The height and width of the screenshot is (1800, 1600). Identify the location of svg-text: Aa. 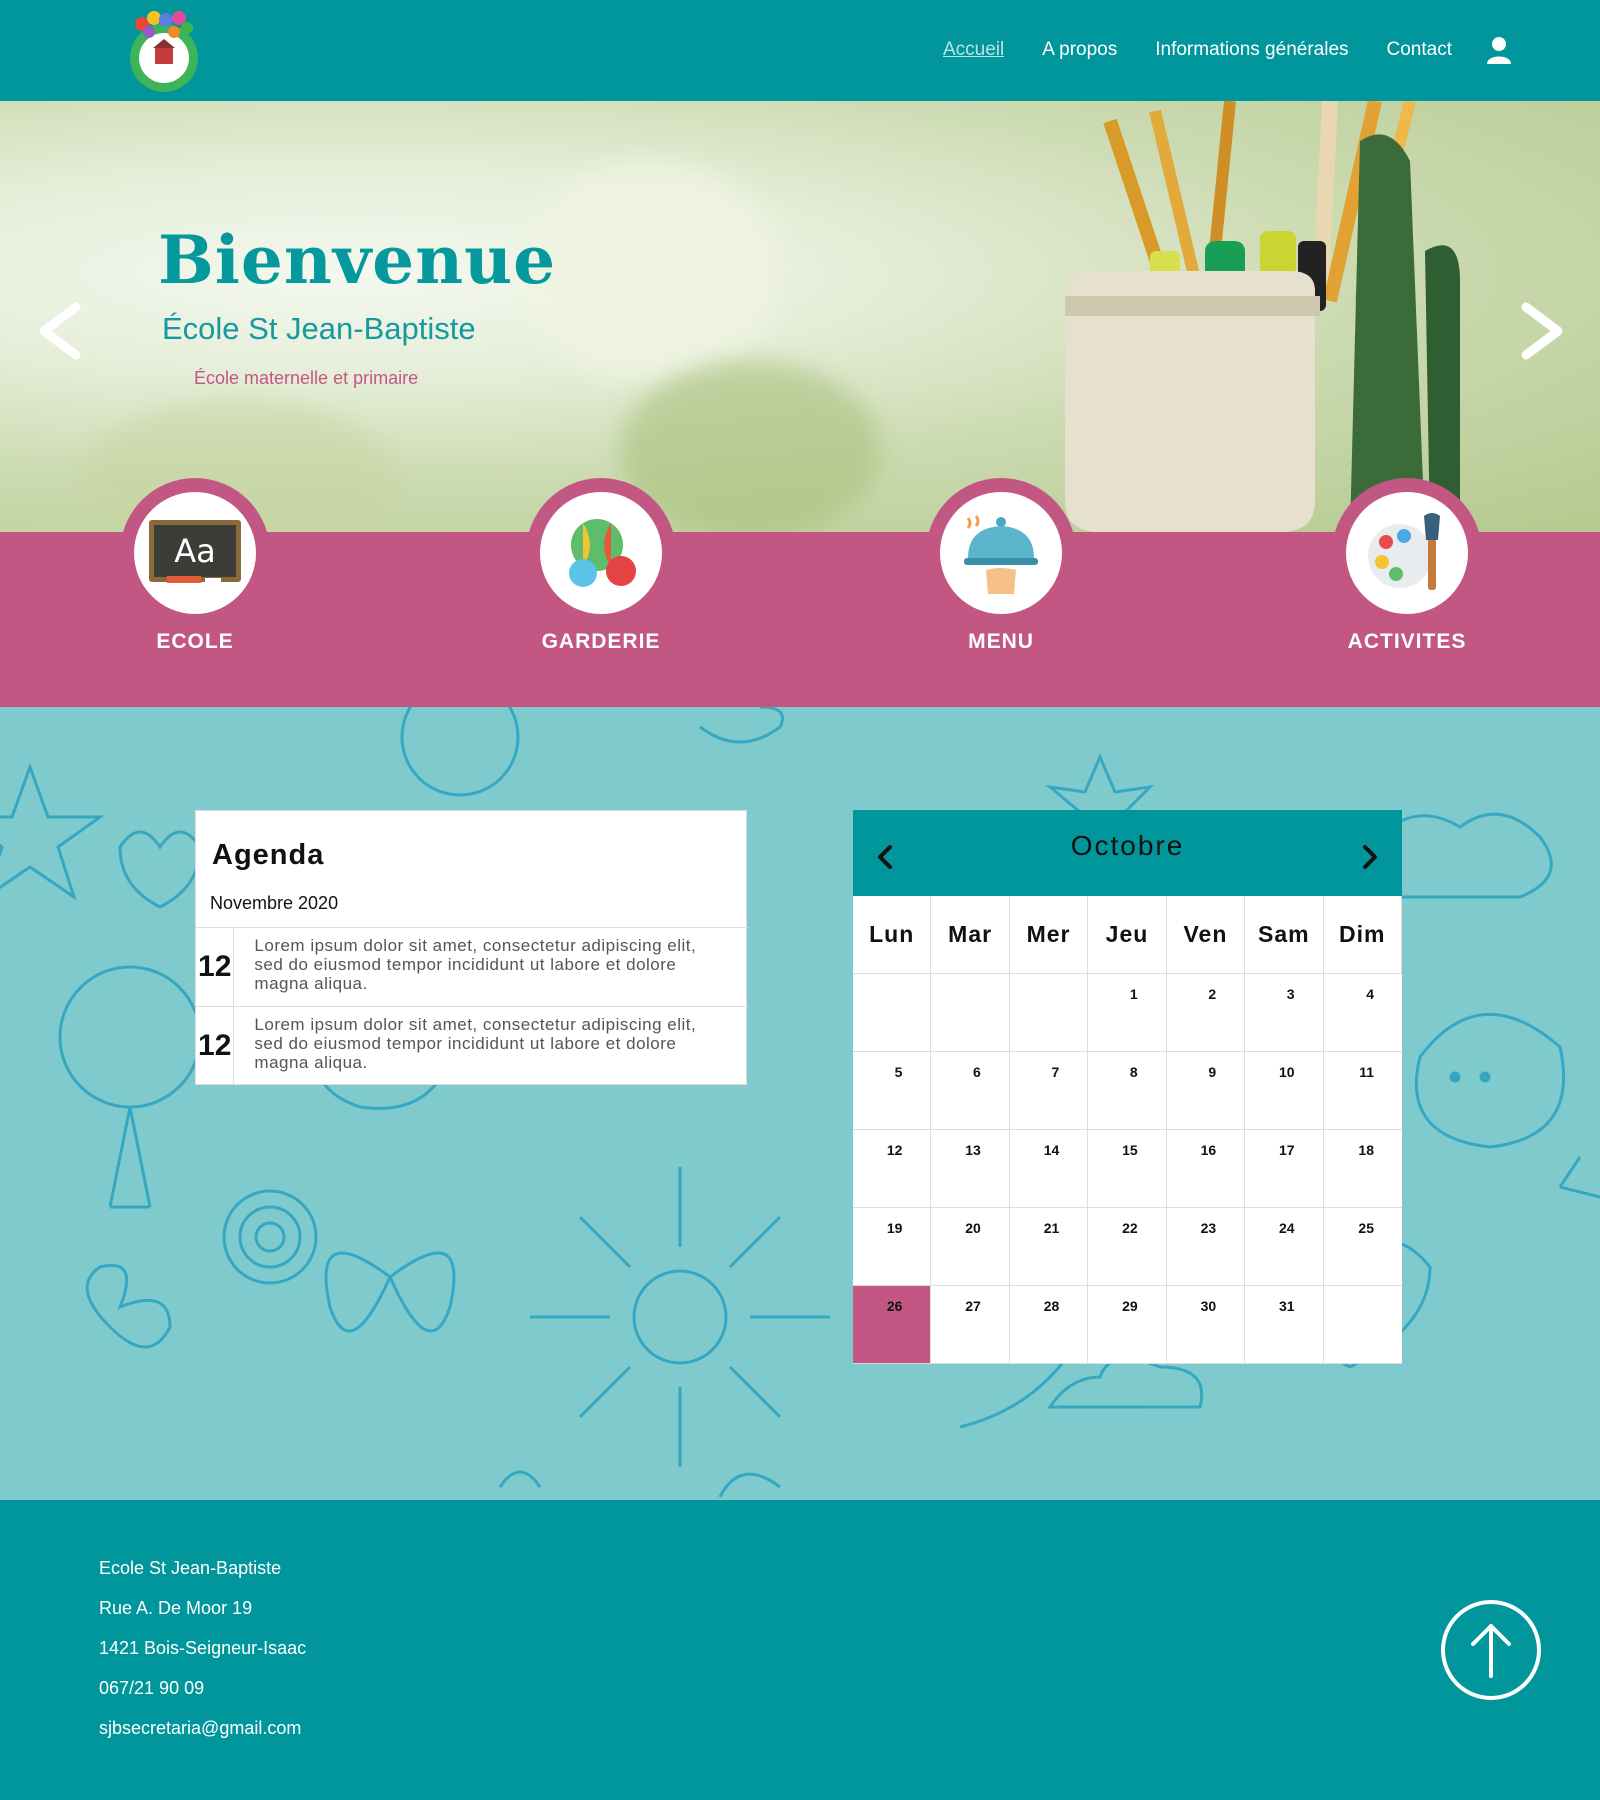
(195, 551).